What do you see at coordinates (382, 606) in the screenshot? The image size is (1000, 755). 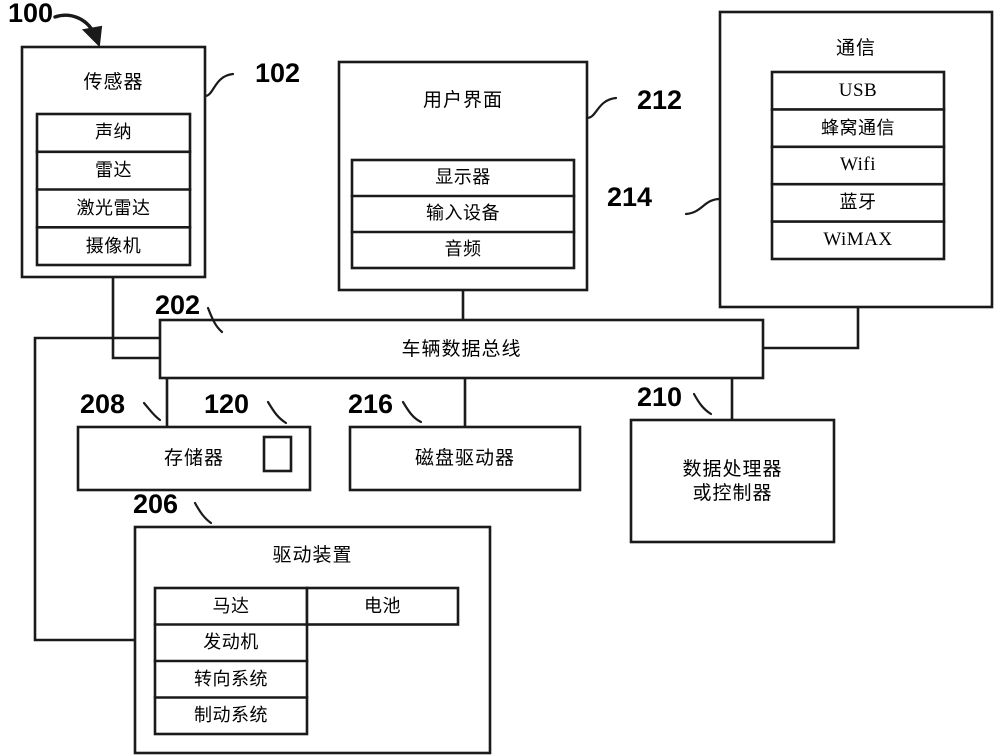 I see `drive-unit-battery-box` at bounding box center [382, 606].